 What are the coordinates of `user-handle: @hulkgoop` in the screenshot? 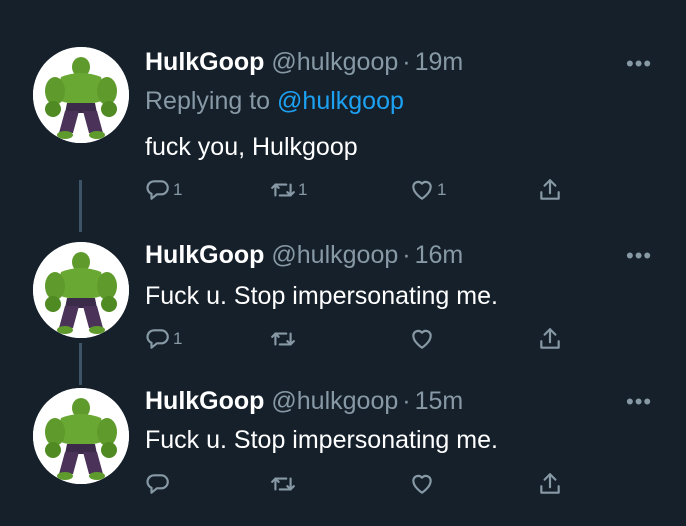 It's located at (334, 401).